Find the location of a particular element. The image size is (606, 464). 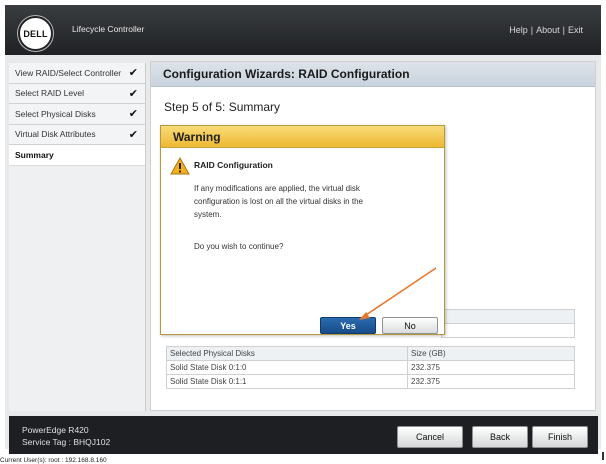

logo-text: DELL is located at coordinates (35, 33).